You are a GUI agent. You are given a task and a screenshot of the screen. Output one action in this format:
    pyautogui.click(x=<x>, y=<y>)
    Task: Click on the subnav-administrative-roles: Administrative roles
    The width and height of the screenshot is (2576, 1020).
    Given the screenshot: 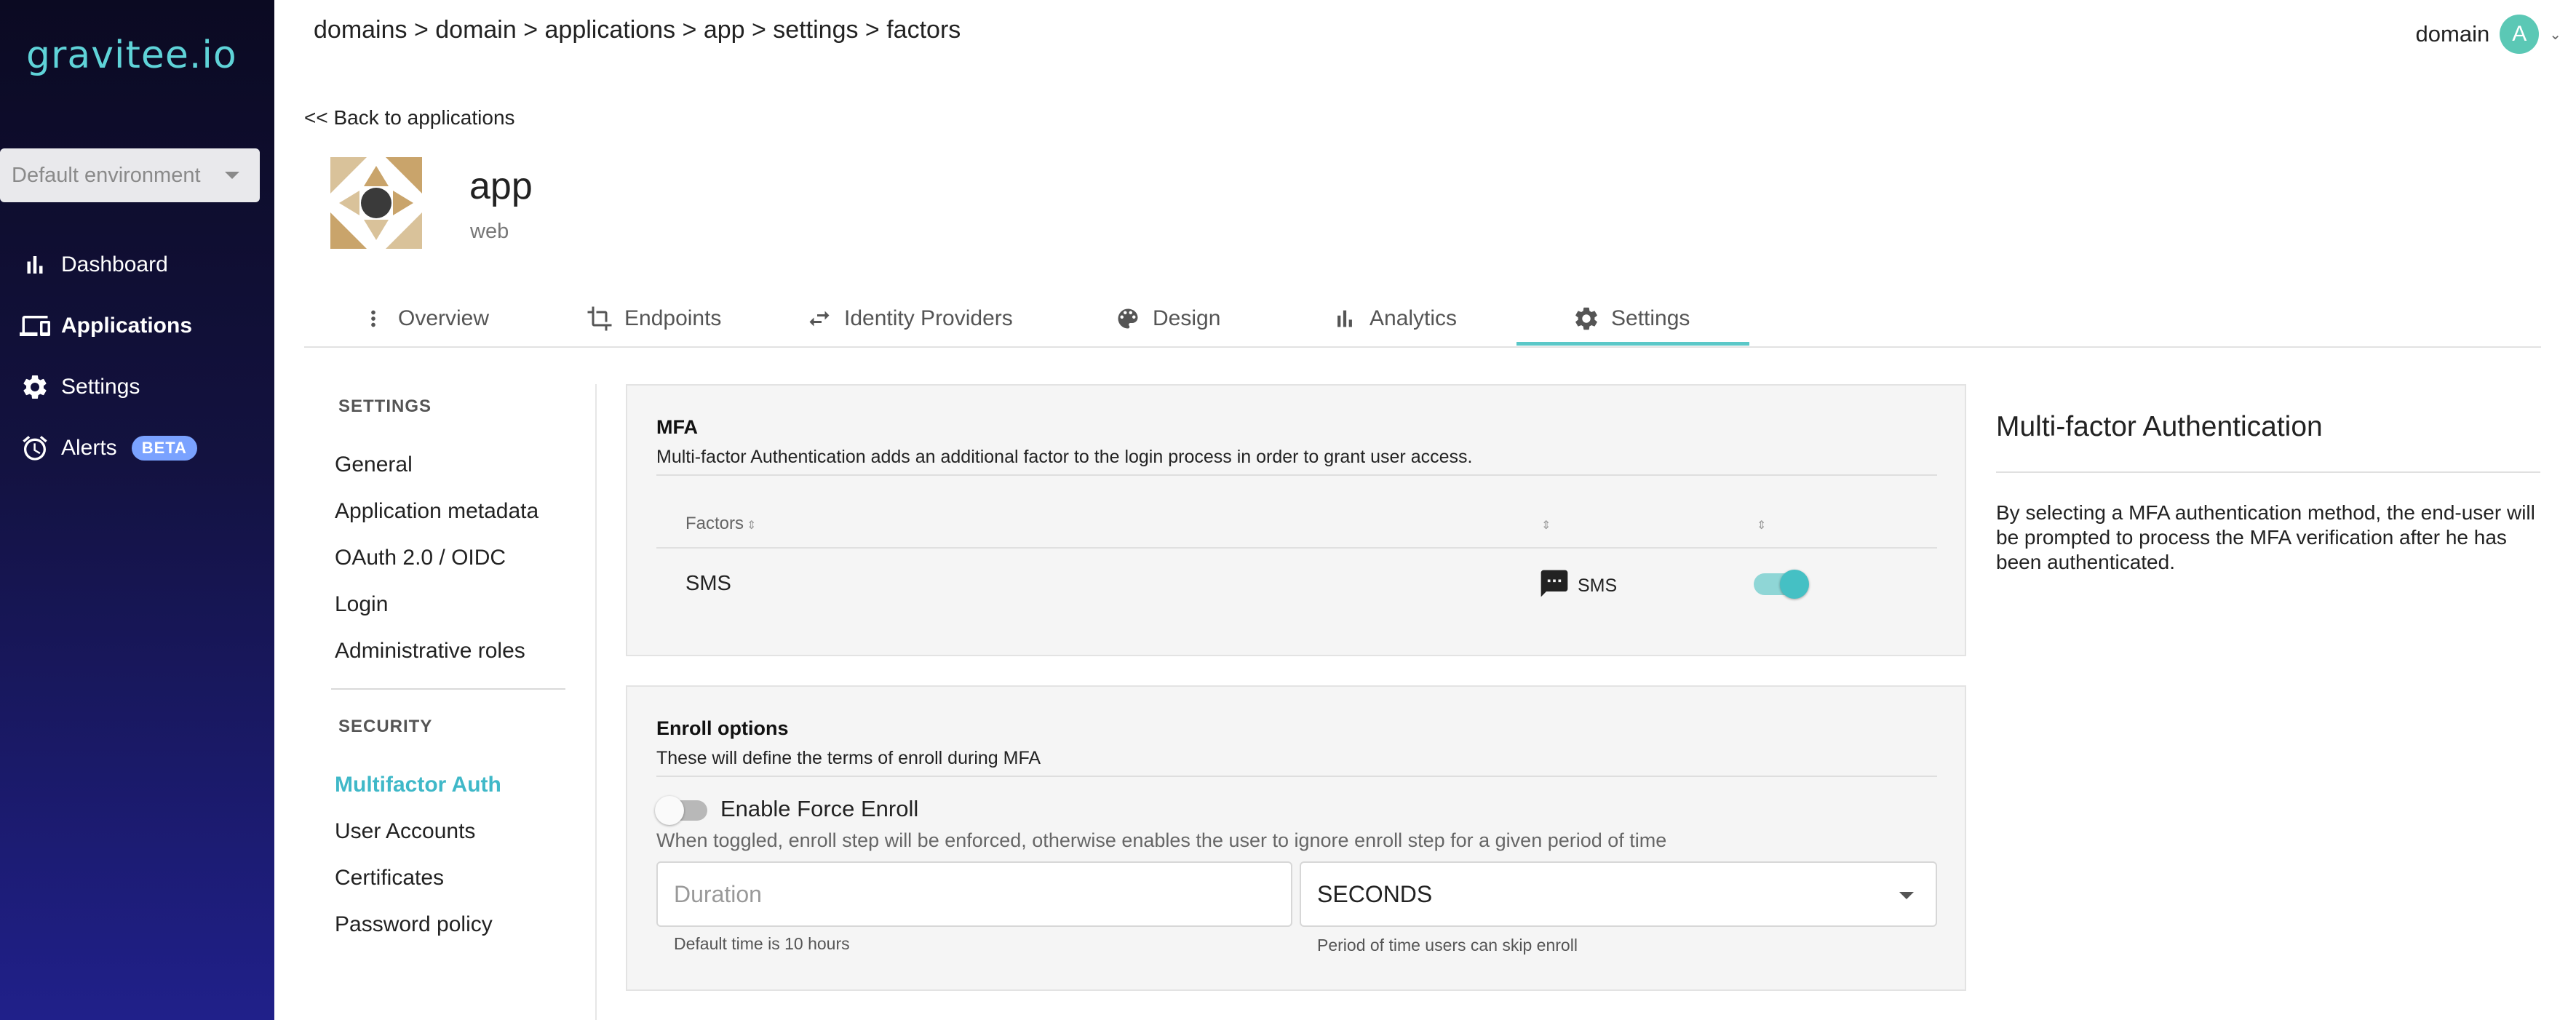 What is the action you would take?
    pyautogui.click(x=430, y=651)
    